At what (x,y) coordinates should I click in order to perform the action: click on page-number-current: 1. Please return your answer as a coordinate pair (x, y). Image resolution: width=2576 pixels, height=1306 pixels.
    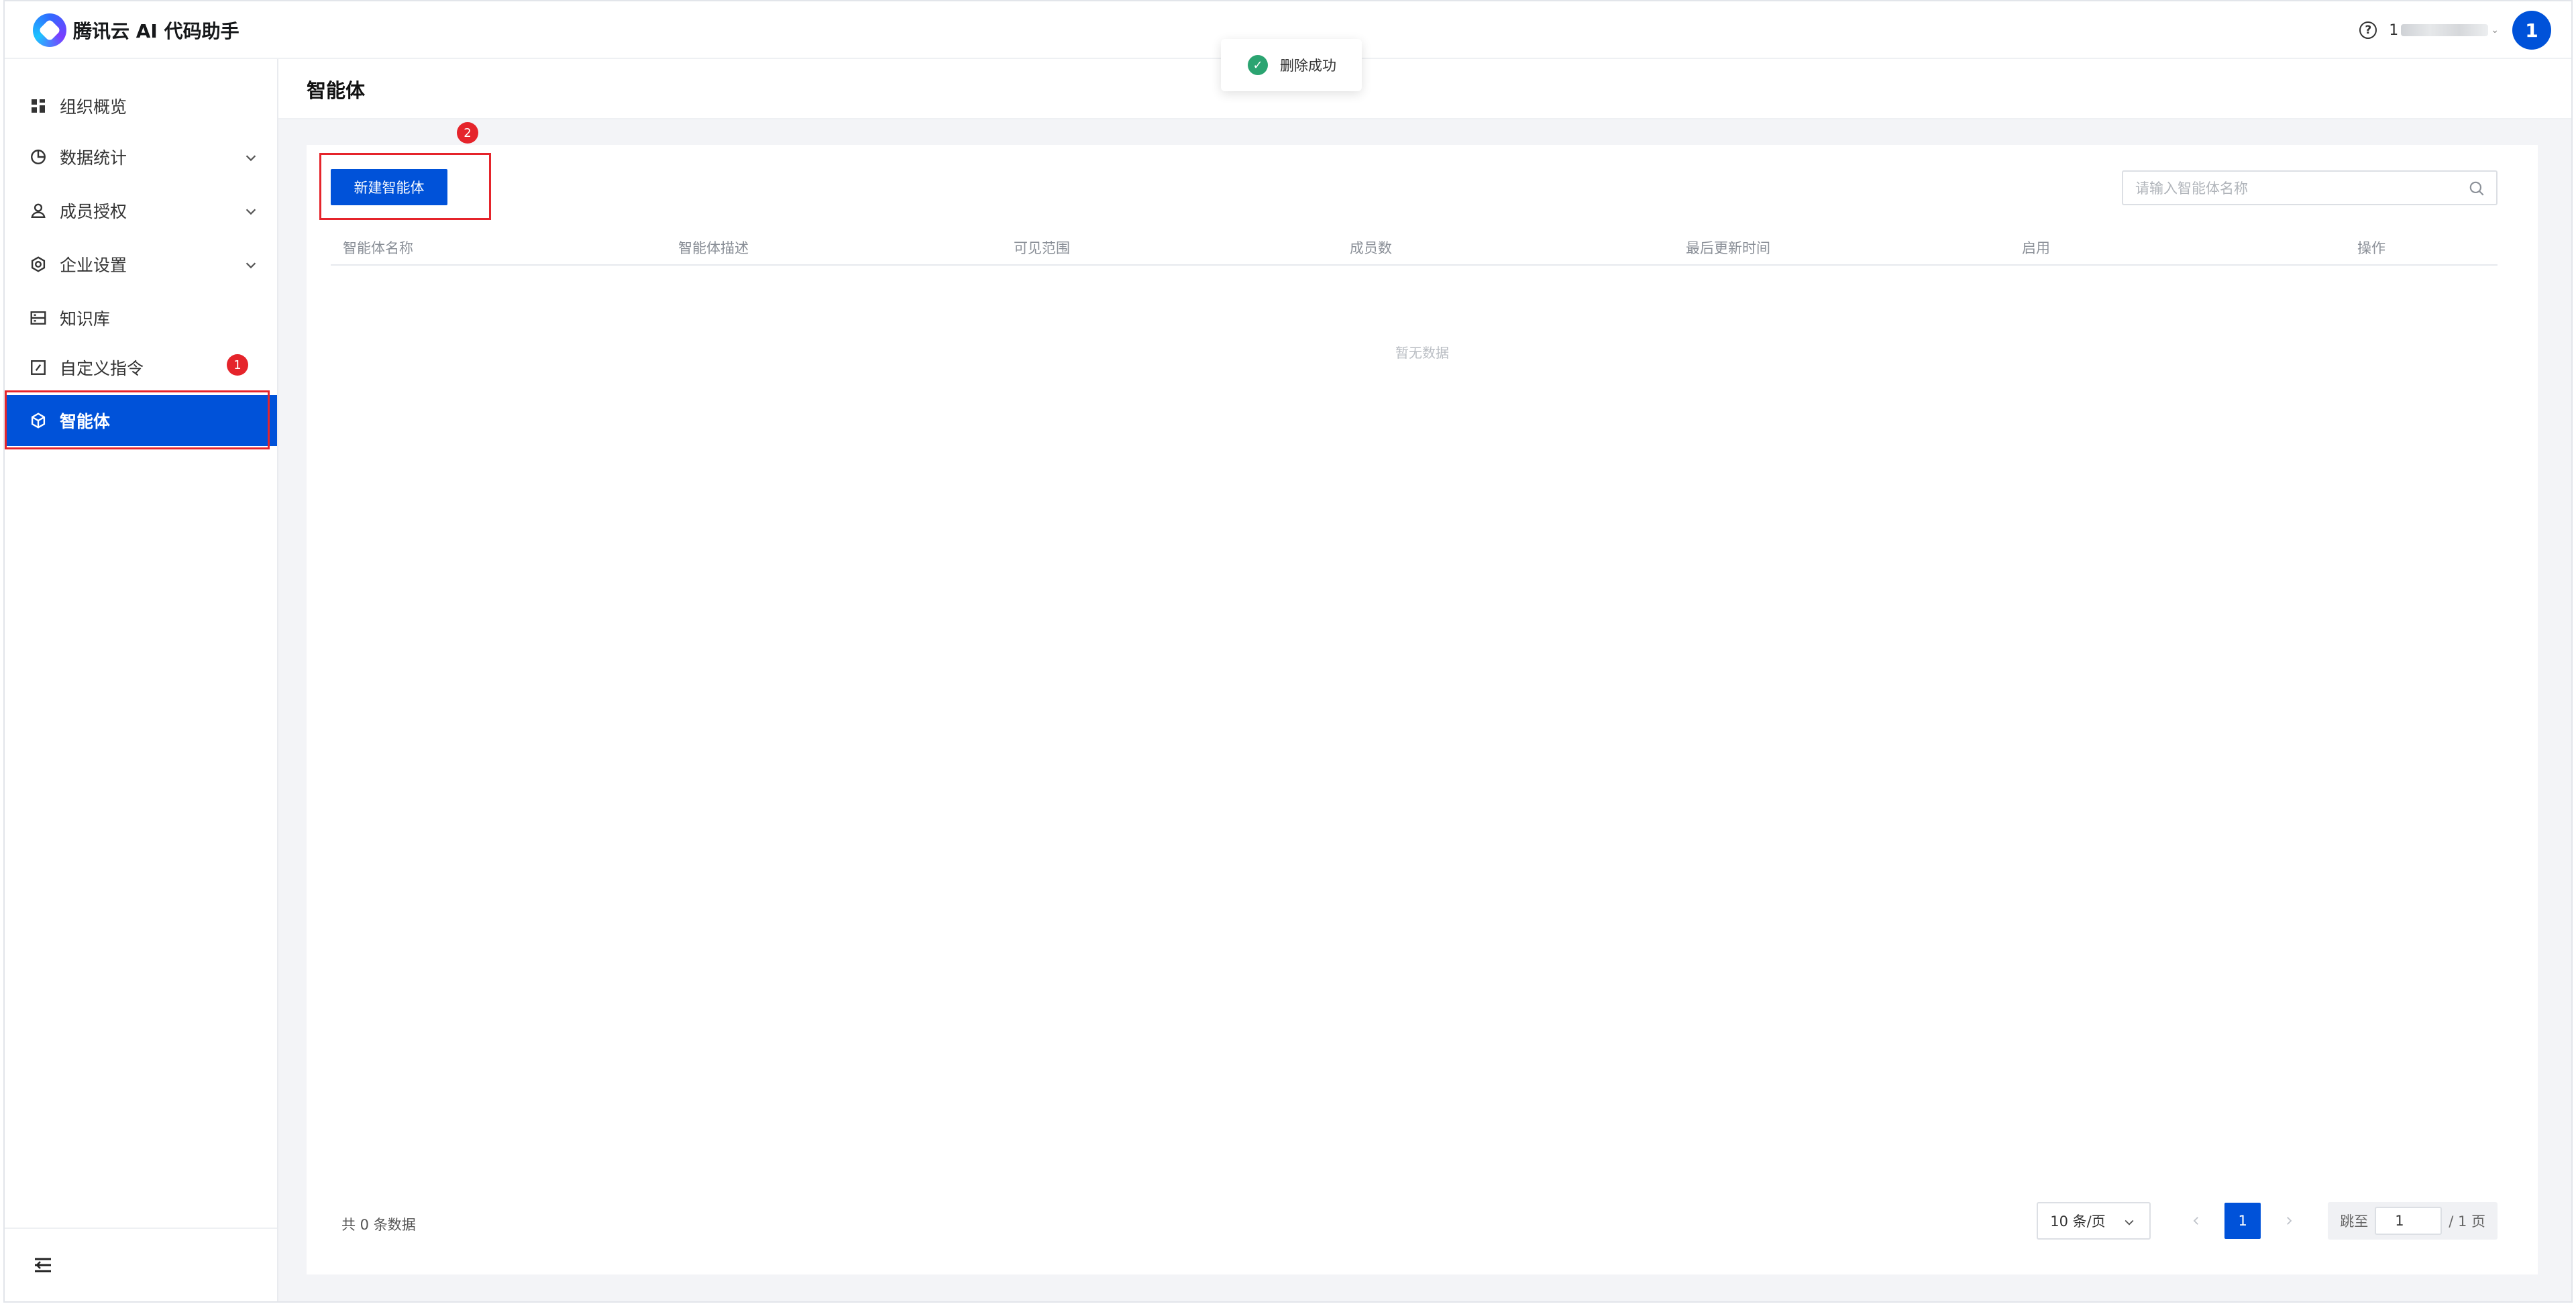
    Looking at the image, I should click on (2242, 1221).